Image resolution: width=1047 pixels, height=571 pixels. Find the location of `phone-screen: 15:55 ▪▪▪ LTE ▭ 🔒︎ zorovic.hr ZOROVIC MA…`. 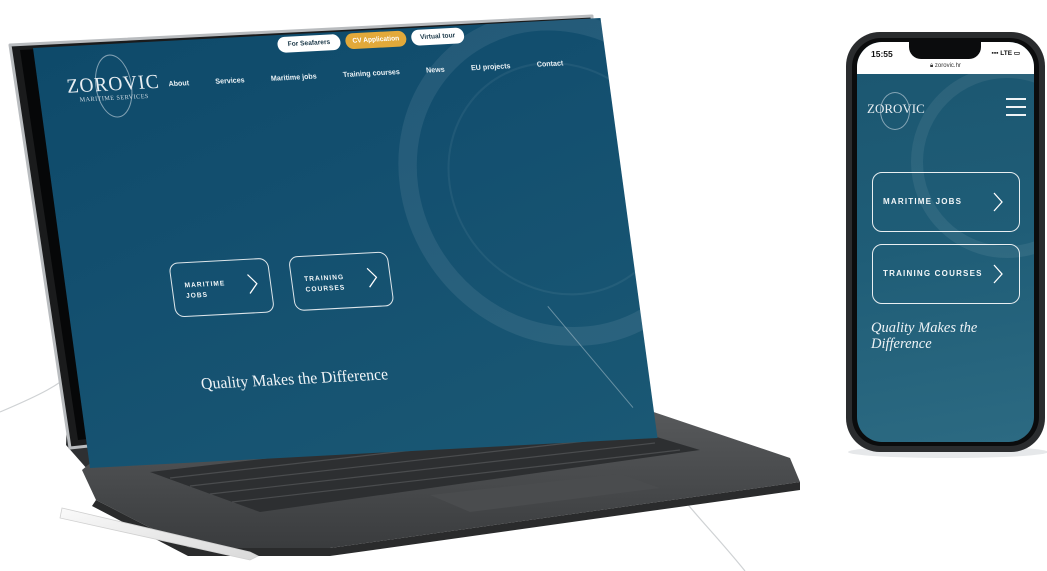

phone-screen: 15:55 ▪▪▪ LTE ▭ 🔒︎ zorovic.hr ZOROVIC MA… is located at coordinates (945, 242).